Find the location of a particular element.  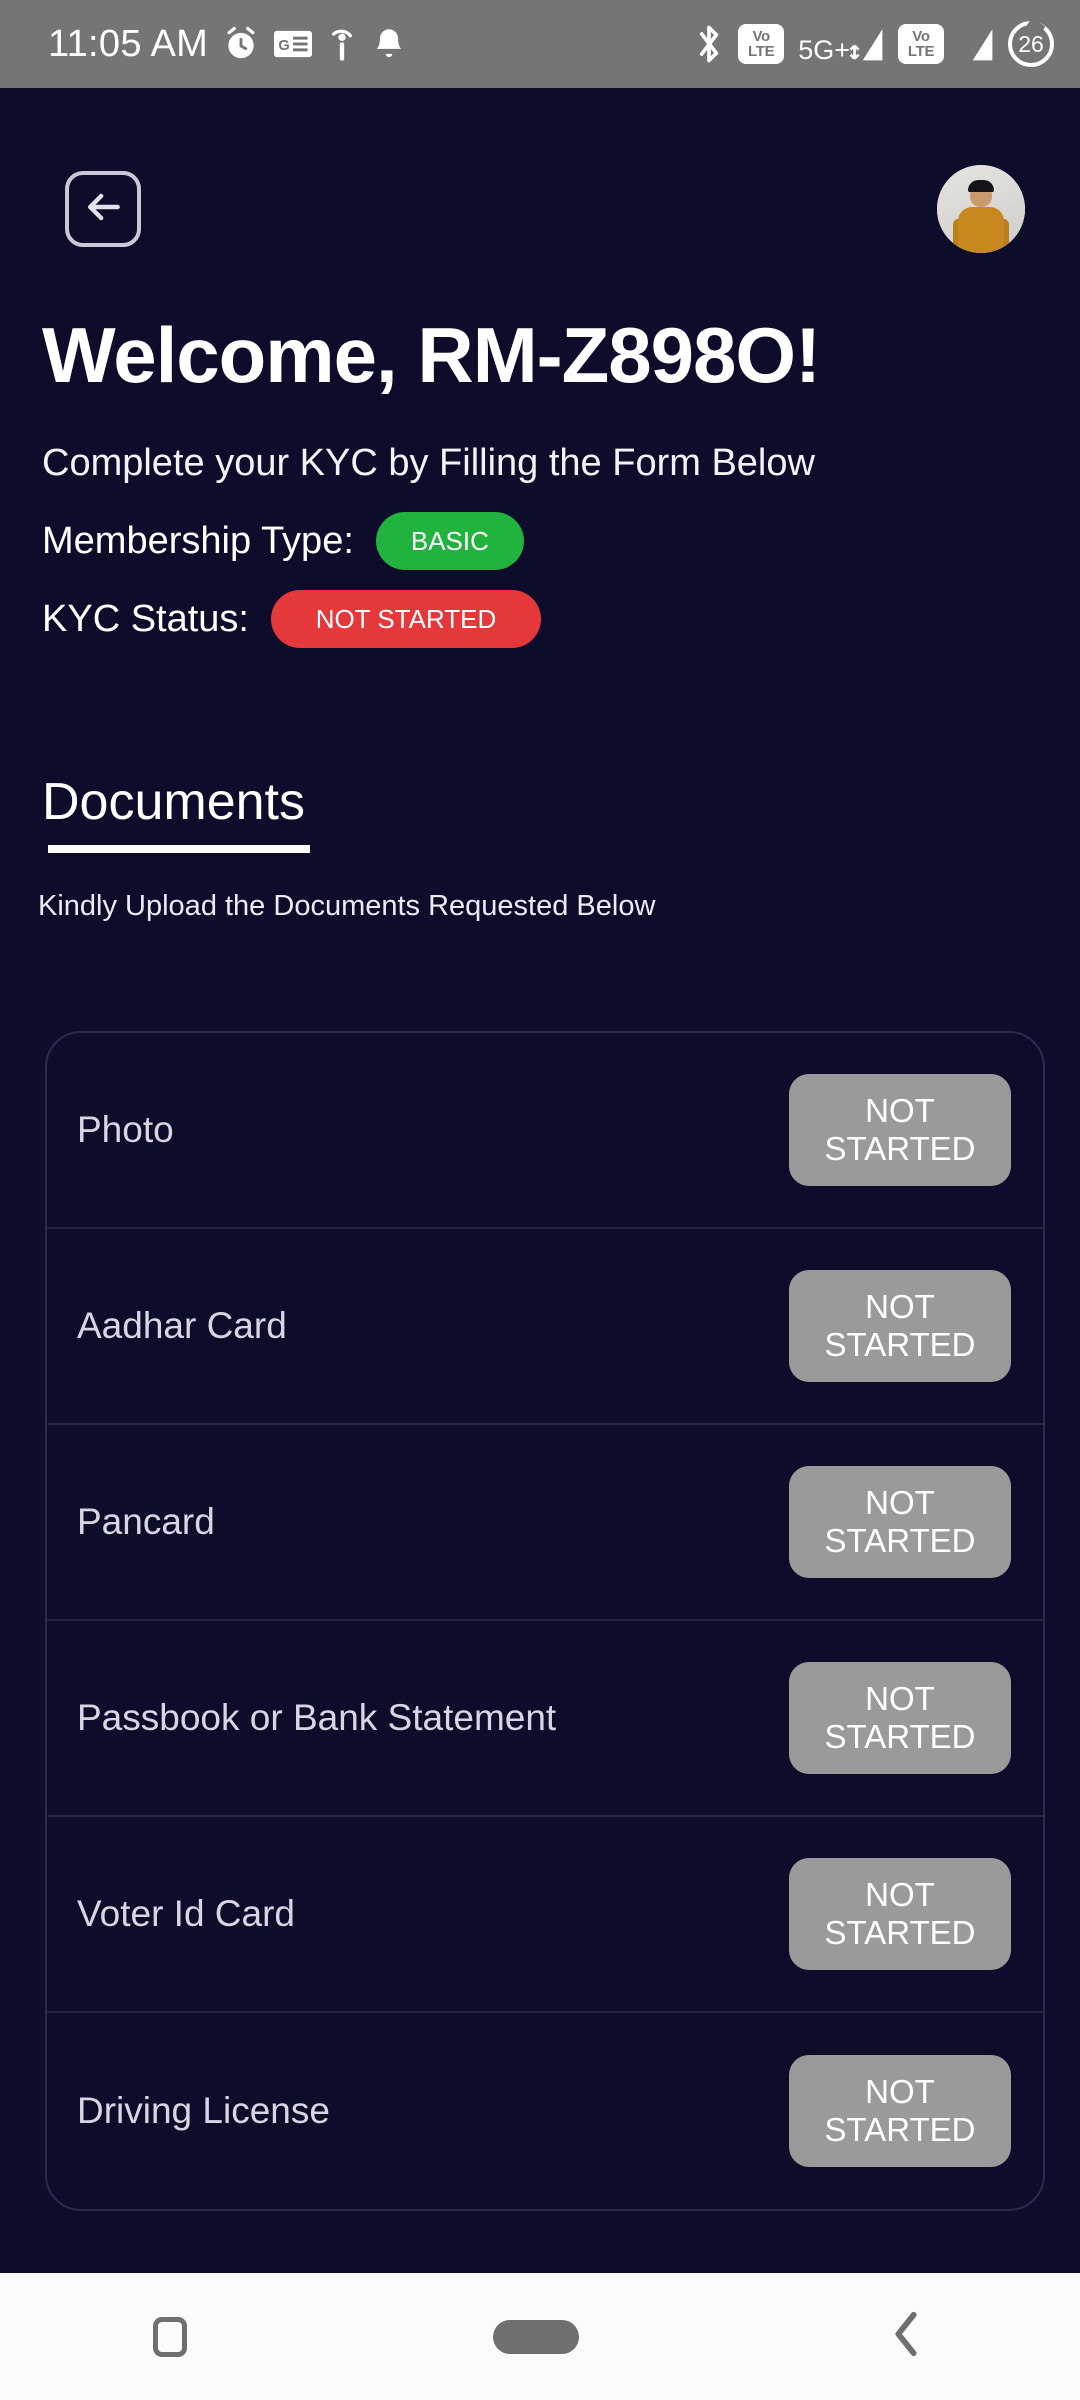

battery-indicator: 26 is located at coordinates (1031, 44).